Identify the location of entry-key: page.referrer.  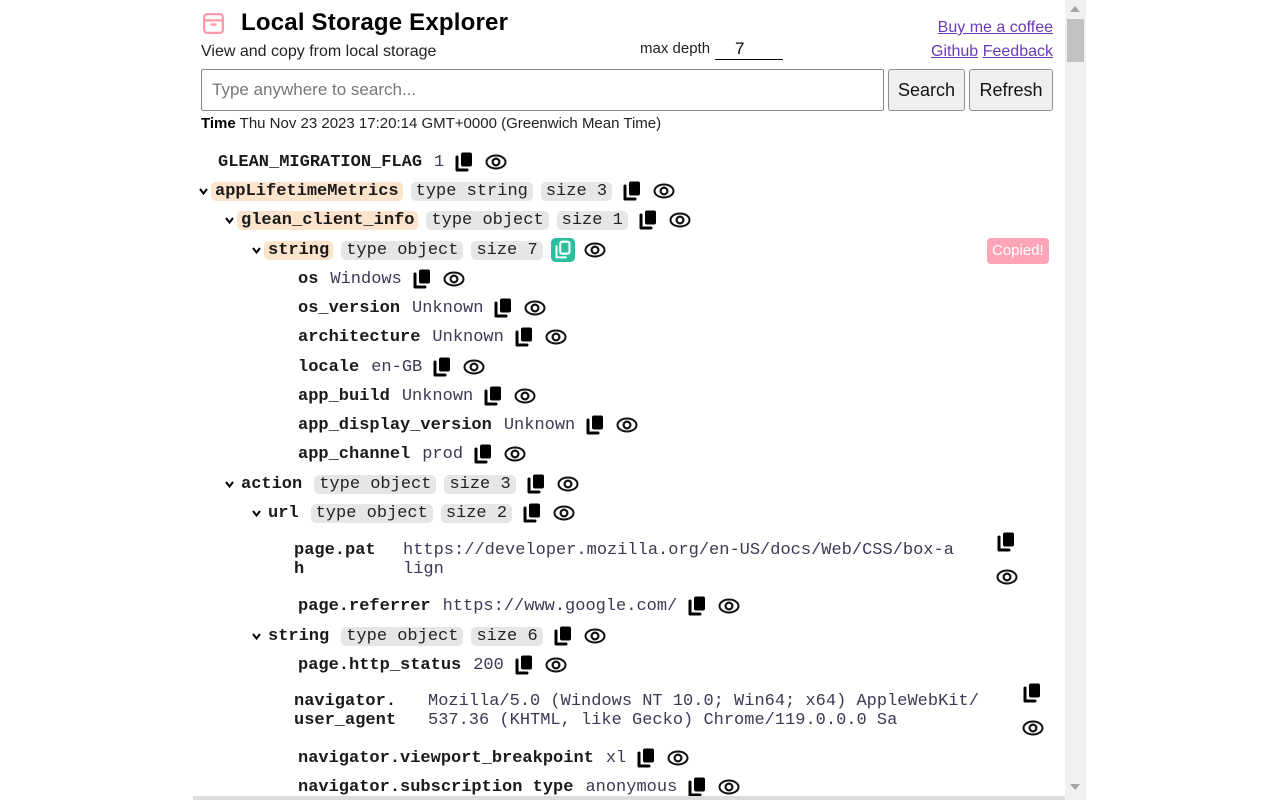
(364, 606).